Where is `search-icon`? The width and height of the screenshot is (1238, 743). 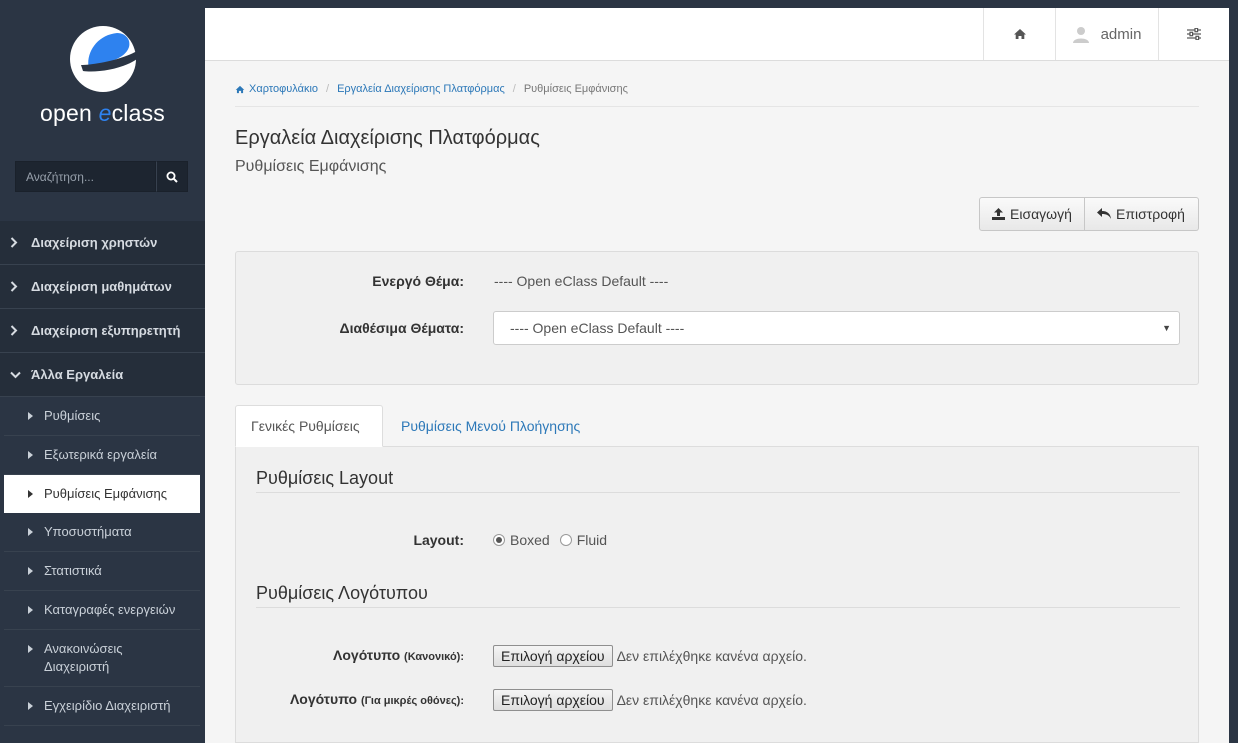
search-icon is located at coordinates (172, 177).